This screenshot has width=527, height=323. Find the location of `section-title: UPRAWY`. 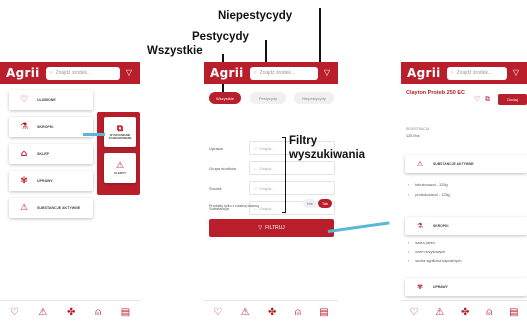

section-title: UPRAWY is located at coordinates (440, 287).